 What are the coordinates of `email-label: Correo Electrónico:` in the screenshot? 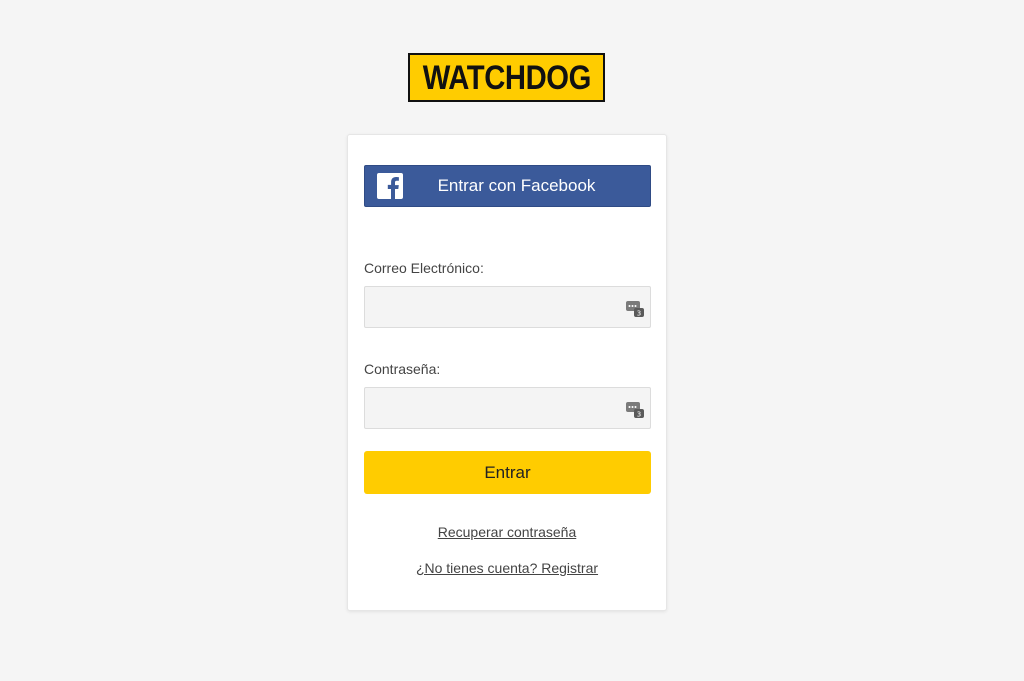 It's located at (424, 268).